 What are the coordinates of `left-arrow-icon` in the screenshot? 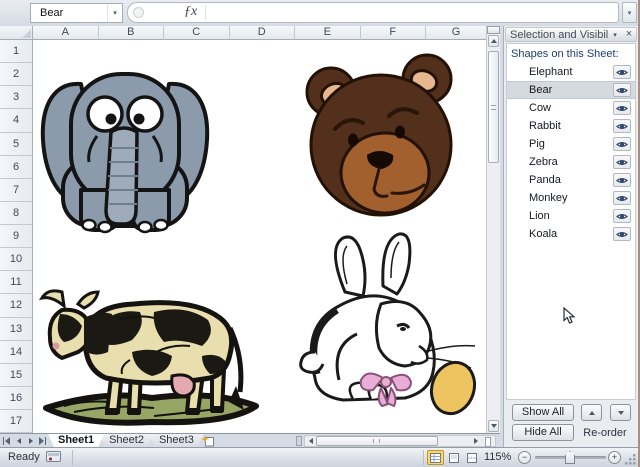 It's located at (309, 441).